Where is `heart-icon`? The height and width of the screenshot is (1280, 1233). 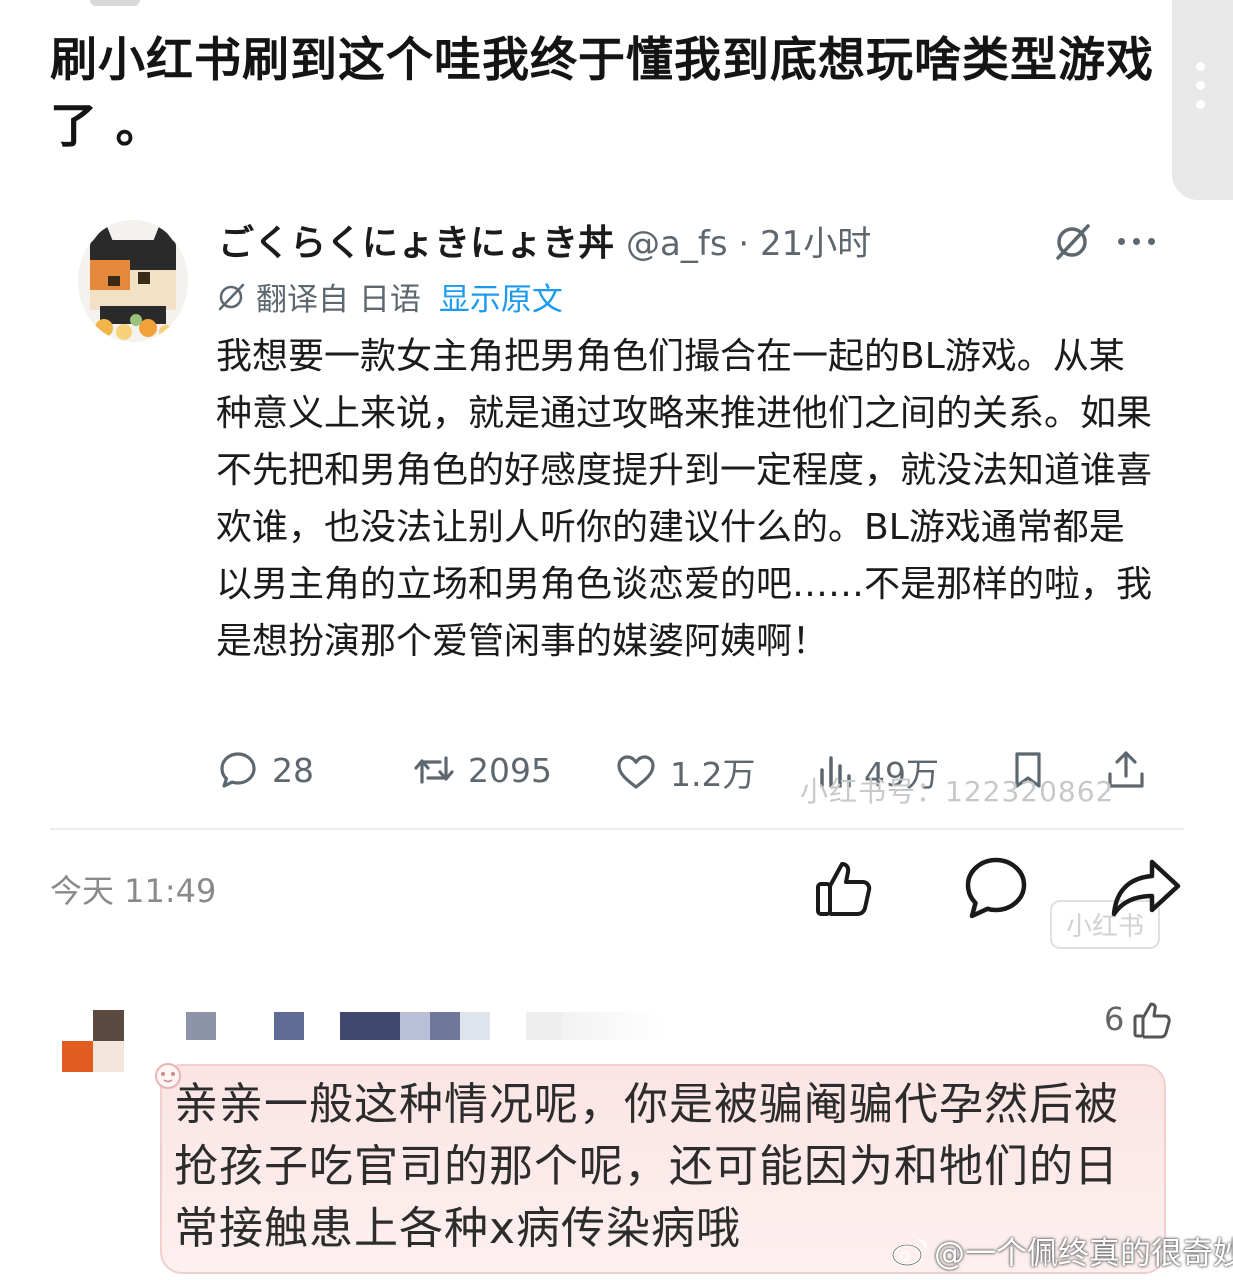 heart-icon is located at coordinates (636, 772).